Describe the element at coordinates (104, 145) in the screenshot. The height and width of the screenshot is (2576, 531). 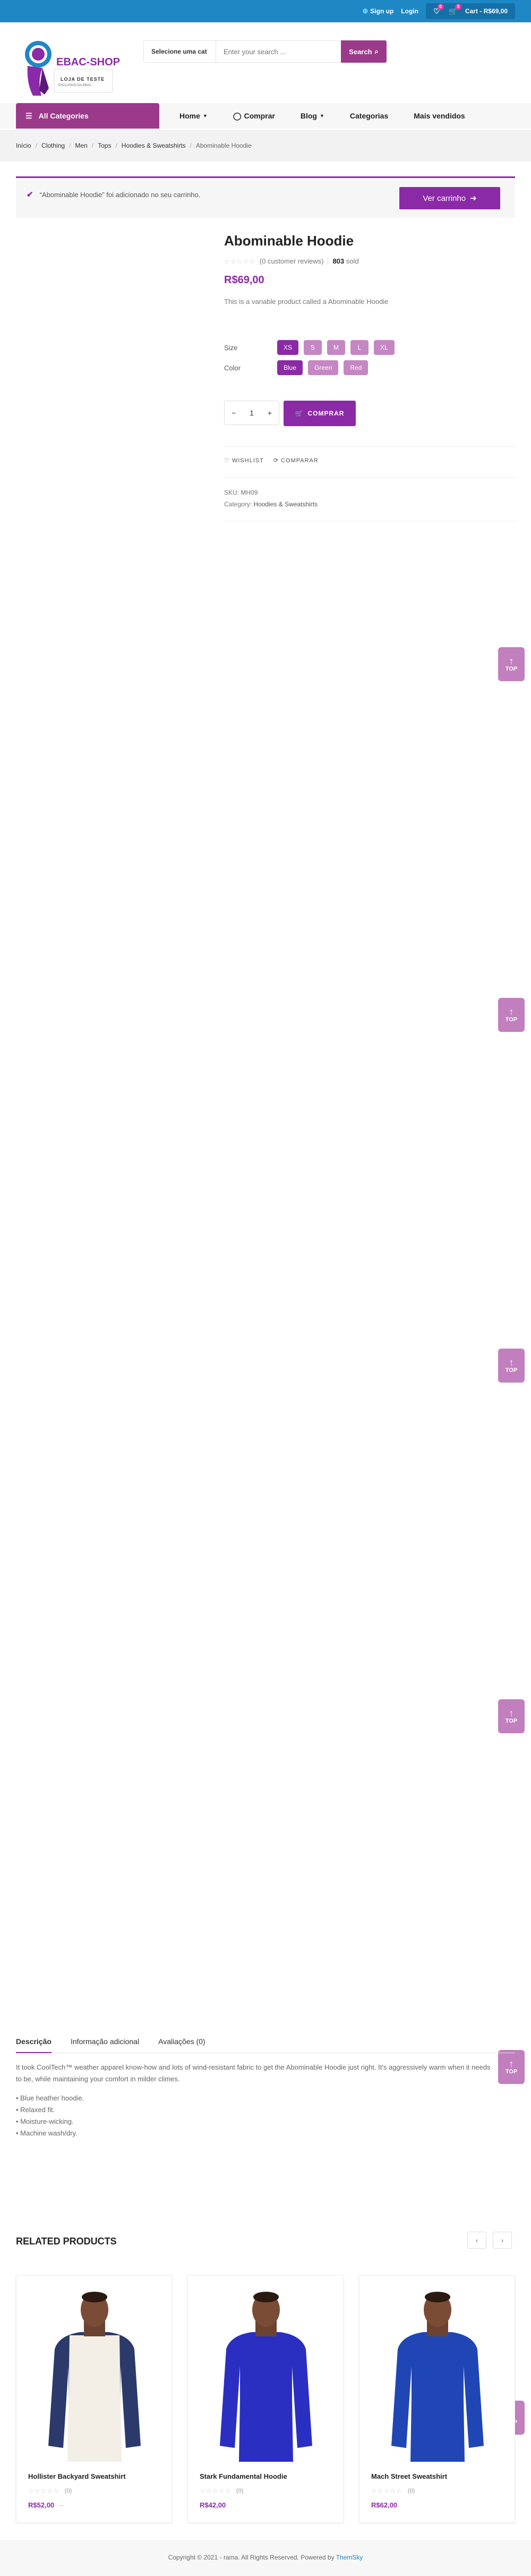
I see `breadcrumb-link: Tops` at that location.